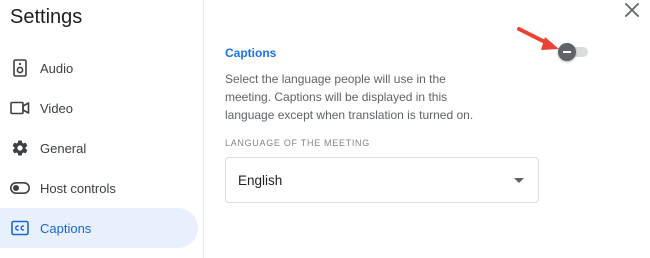 The image size is (650, 258). I want to click on sidebar-item-general: General, so click(99, 148).